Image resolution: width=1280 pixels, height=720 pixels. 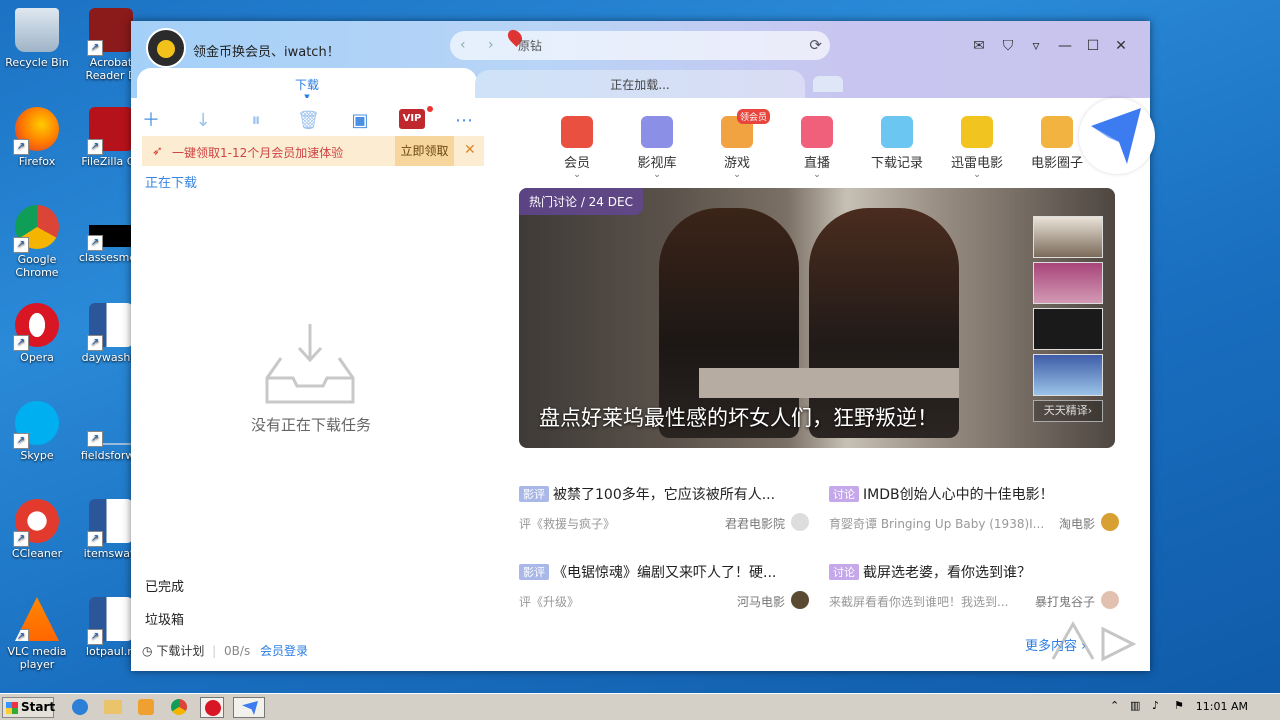 I want to click on new-tab-button, so click(x=828, y=84).